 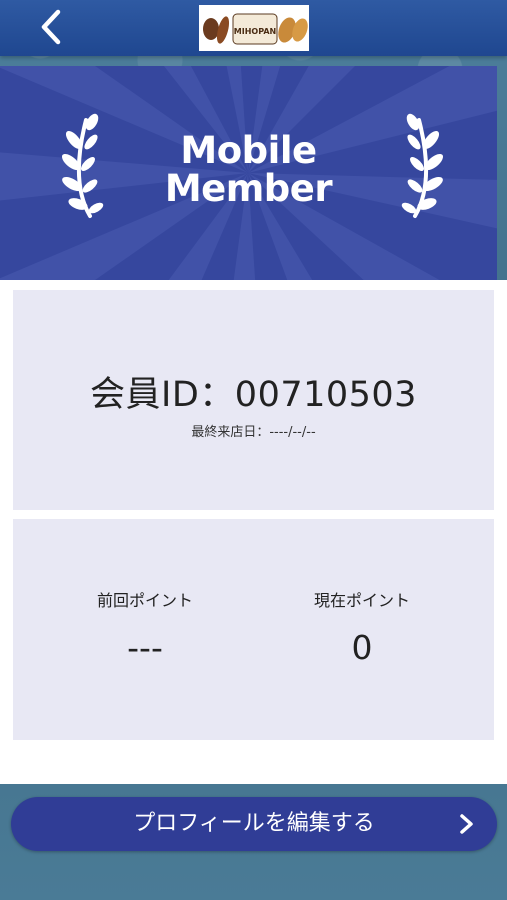 I want to click on last-visit-date: 最終来店日：----/--/--, so click(x=253, y=432).